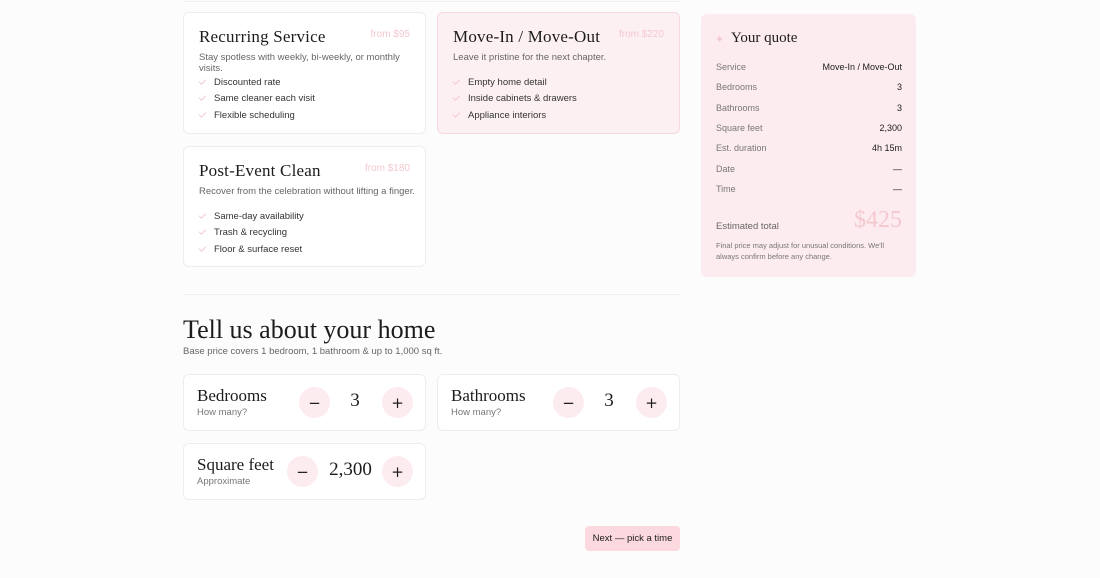  What do you see at coordinates (390, 34) in the screenshot?
I see `service-price: from $95` at bounding box center [390, 34].